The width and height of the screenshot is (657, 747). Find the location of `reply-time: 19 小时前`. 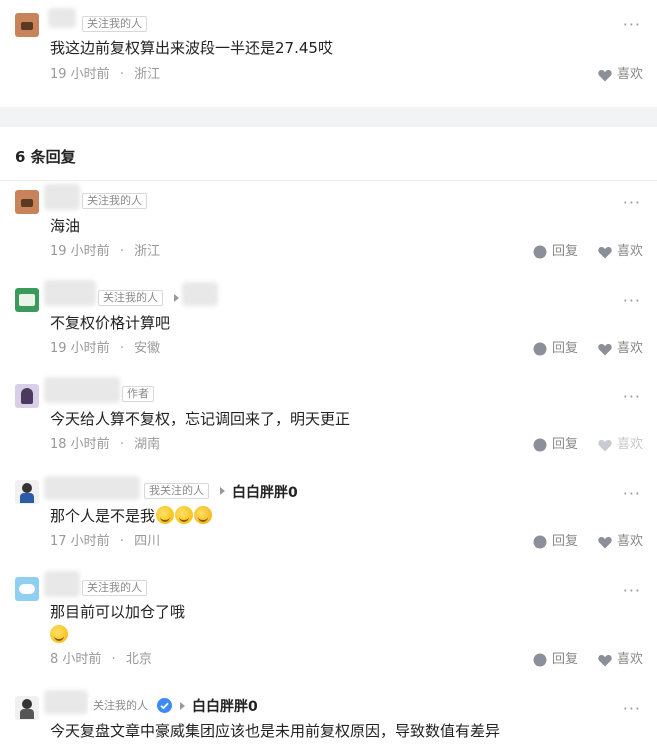

reply-time: 19 小时前 is located at coordinates (80, 348).